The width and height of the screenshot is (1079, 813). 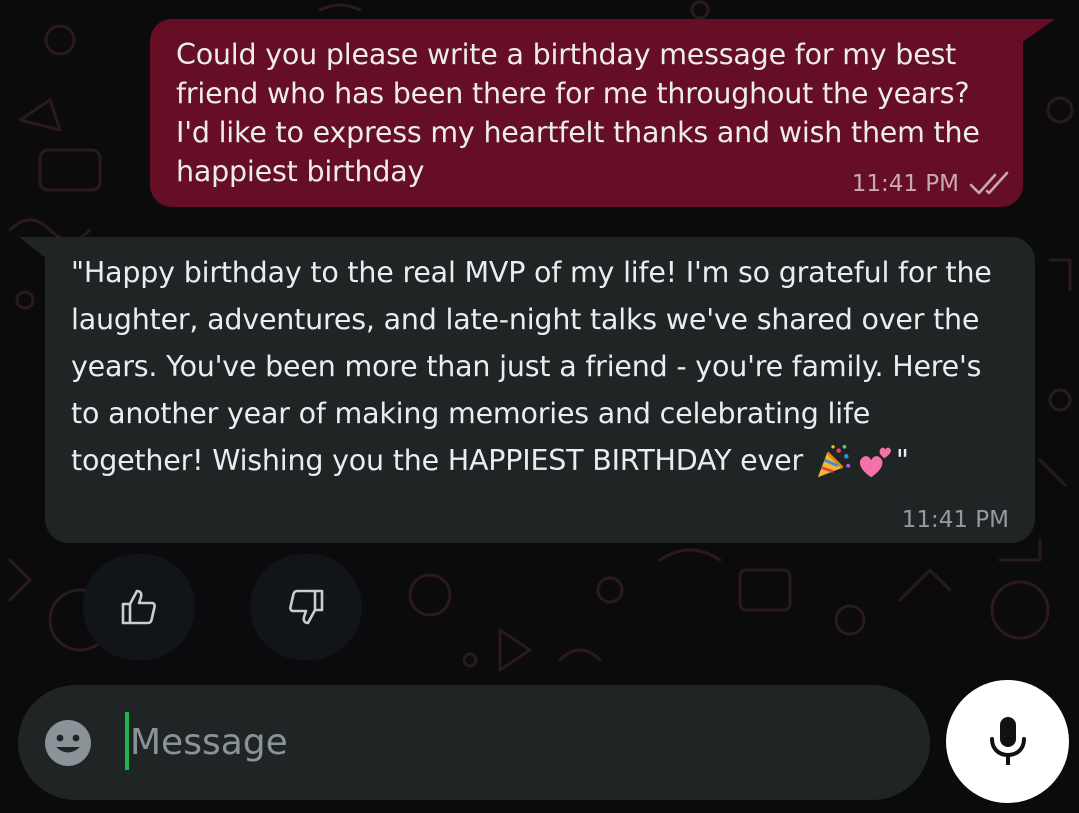 I want to click on message-composer, so click(x=474, y=742).